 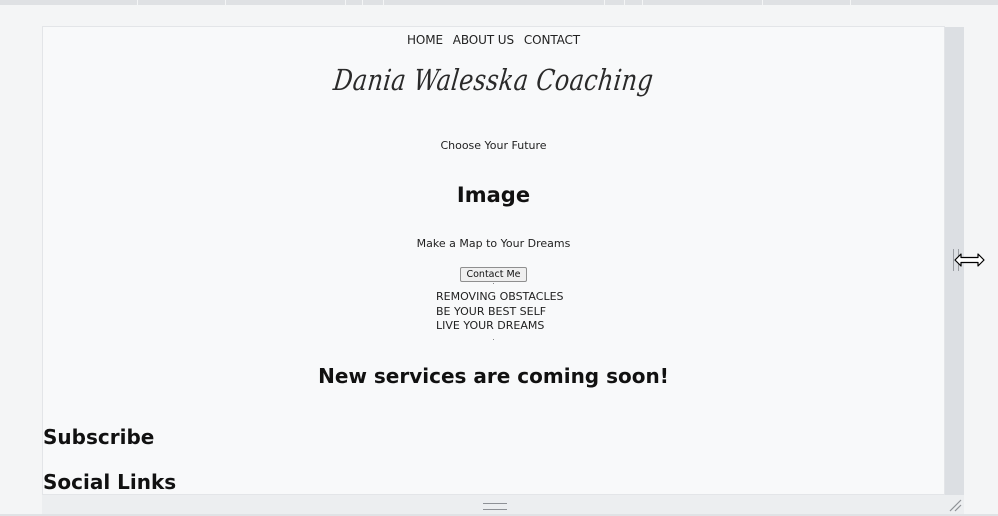 I want to click on nav-contact: CONTACT, so click(x=552, y=40).